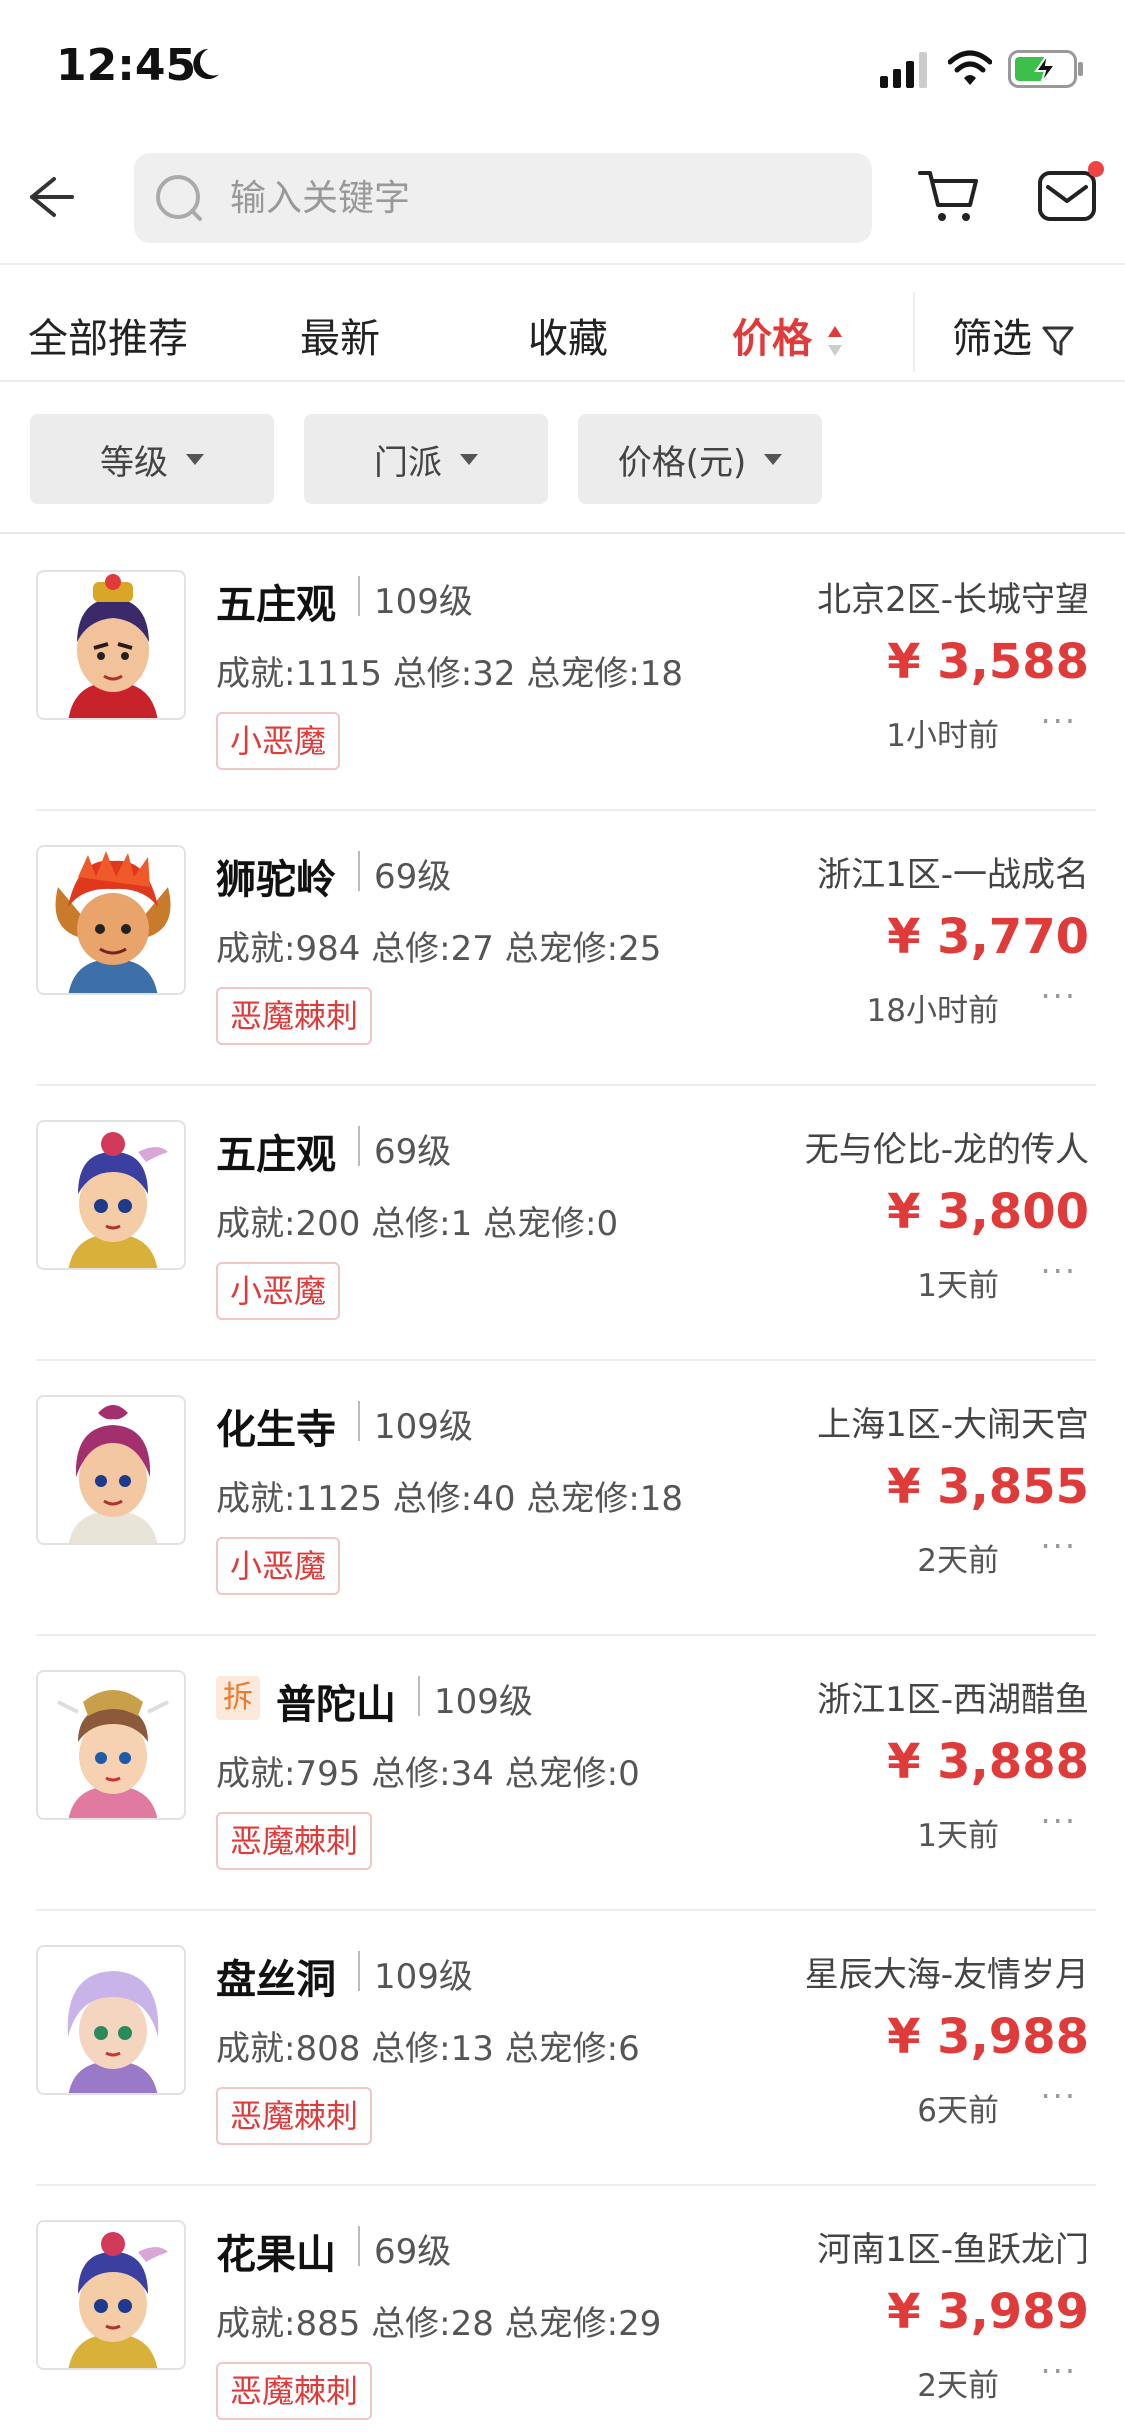 This screenshot has height=2436, width=1125. I want to click on listing-price: ¥ 3,989, so click(988, 2312).